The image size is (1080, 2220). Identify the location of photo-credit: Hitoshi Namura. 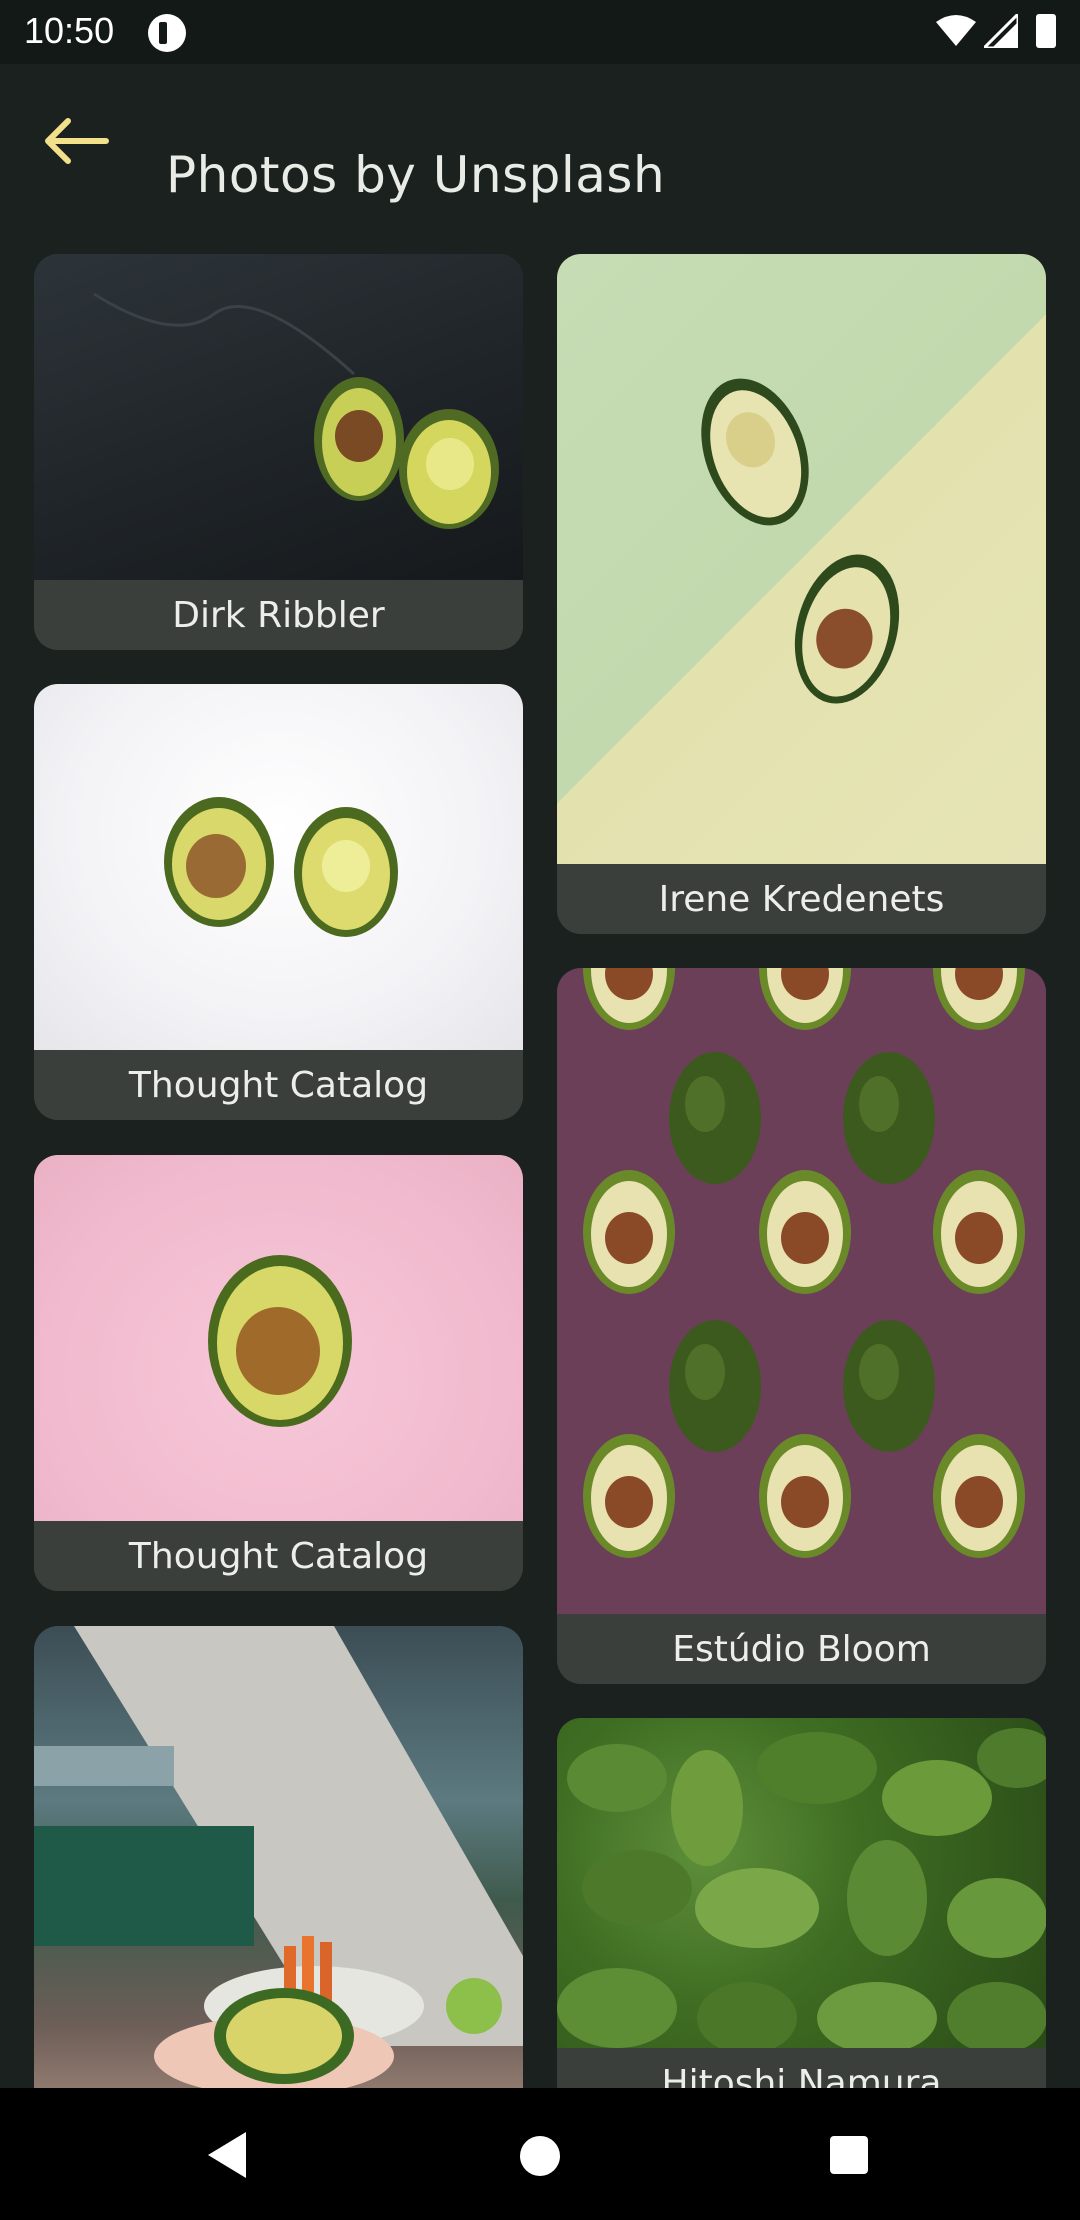
(801, 2068).